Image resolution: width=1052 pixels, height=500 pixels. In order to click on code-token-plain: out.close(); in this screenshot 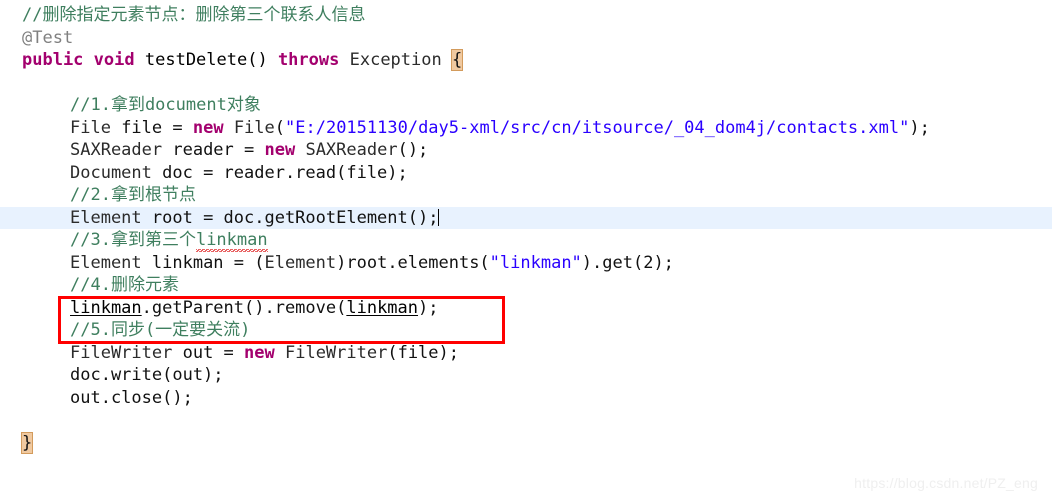, I will do `click(131, 397)`.